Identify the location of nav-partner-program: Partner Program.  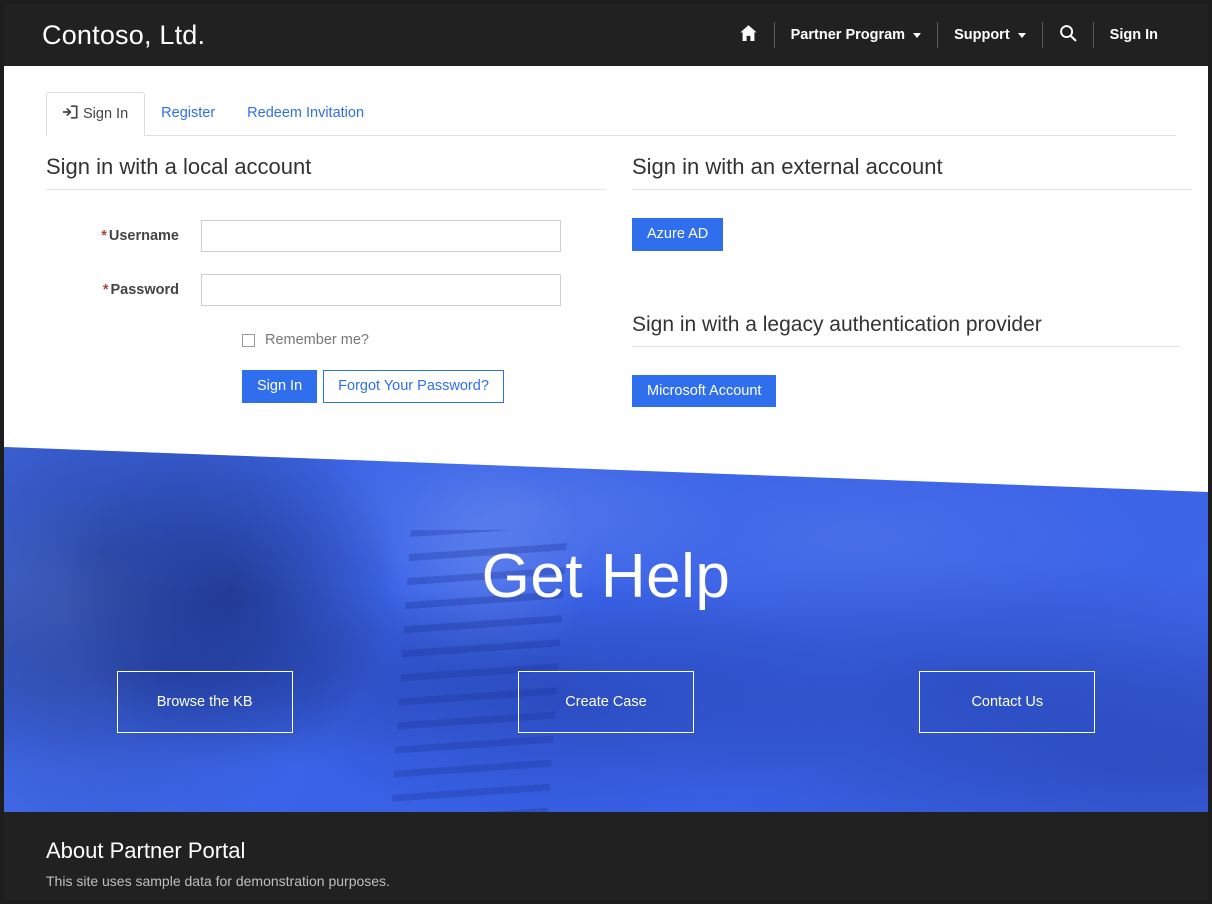
(856, 35).